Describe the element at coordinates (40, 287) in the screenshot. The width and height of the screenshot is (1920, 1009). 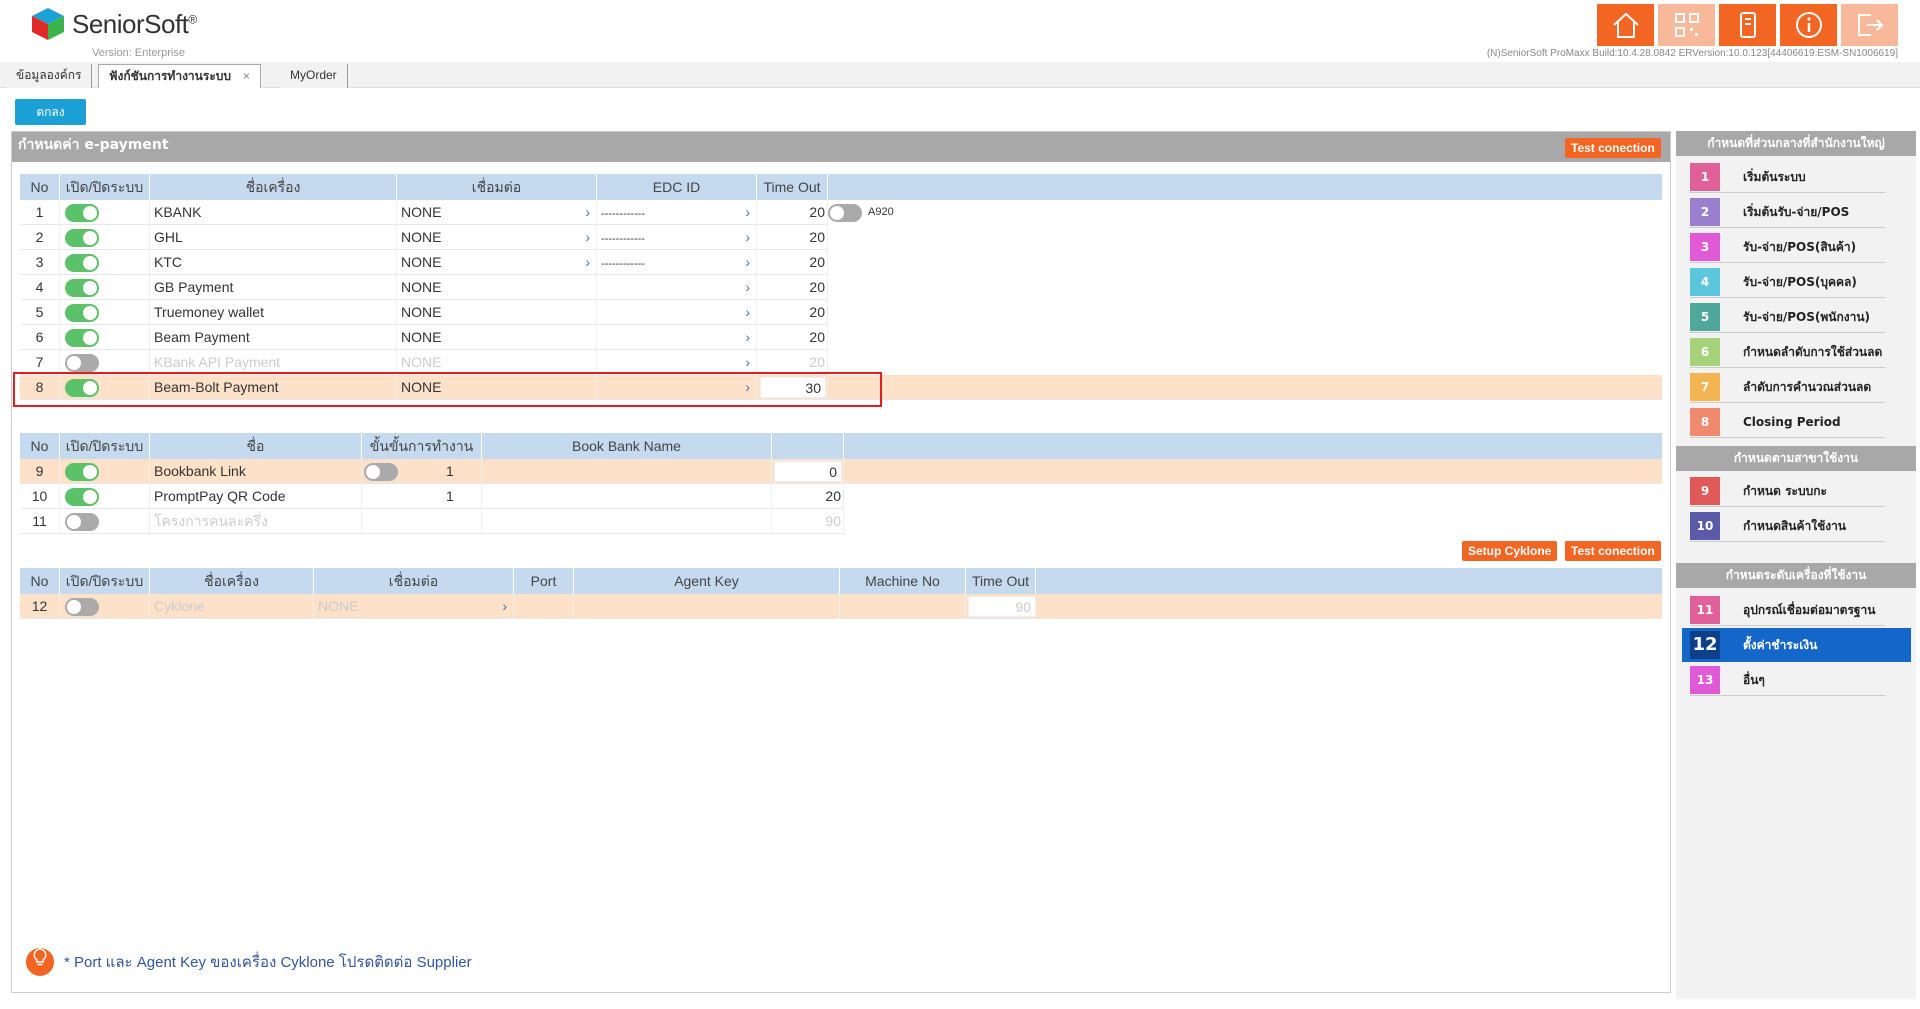
I see `row-no: 4` at that location.